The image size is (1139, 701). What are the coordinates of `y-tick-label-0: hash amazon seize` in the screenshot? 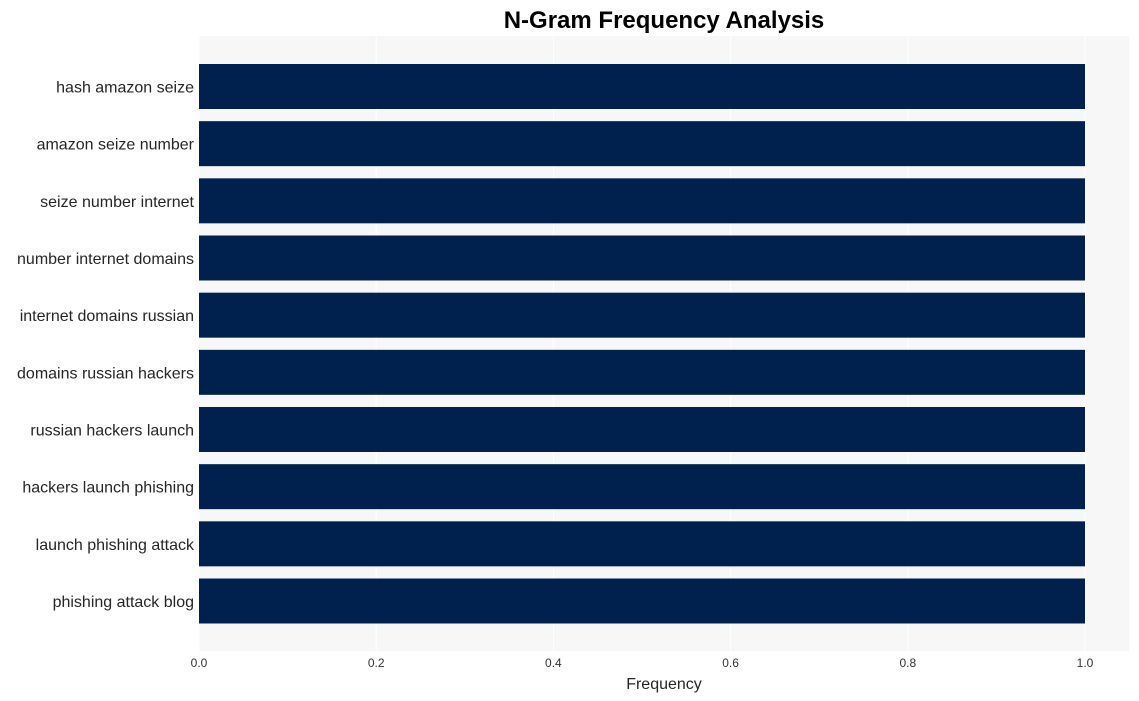 It's located at (125, 88).